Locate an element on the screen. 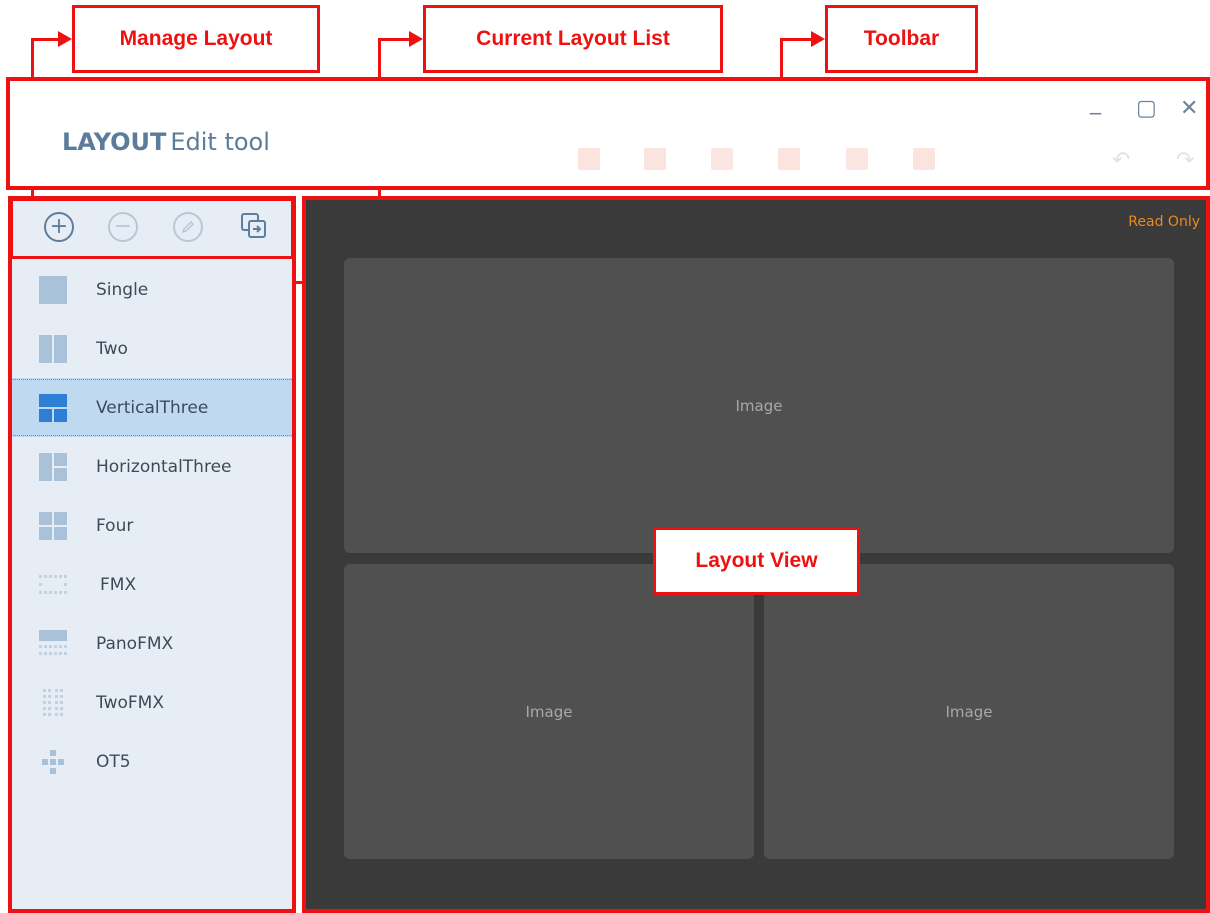 The height and width of the screenshot is (913, 1210). manage-layout-callout: Manage Layout is located at coordinates (196, 39).